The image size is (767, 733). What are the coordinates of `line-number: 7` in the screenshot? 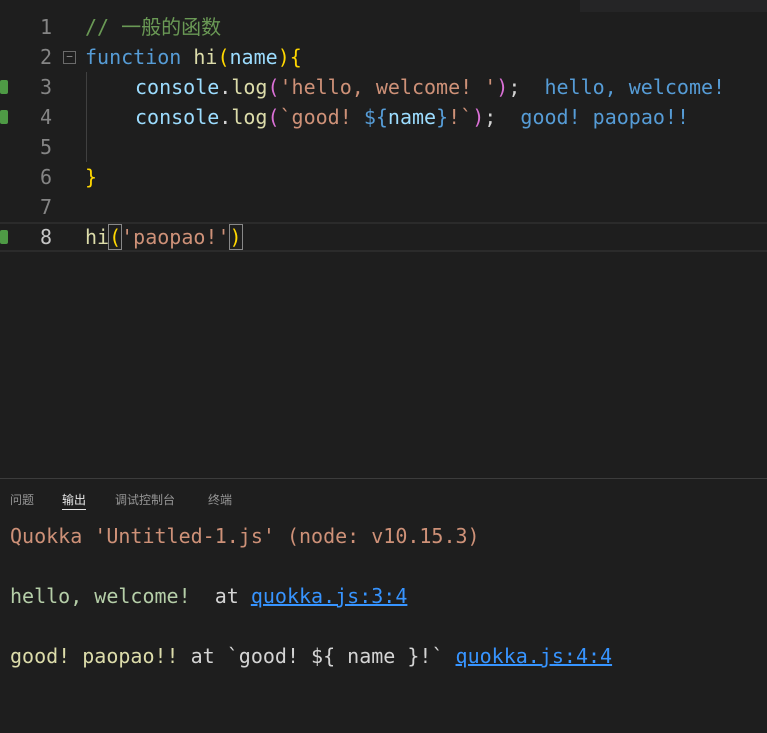 It's located at (45, 207).